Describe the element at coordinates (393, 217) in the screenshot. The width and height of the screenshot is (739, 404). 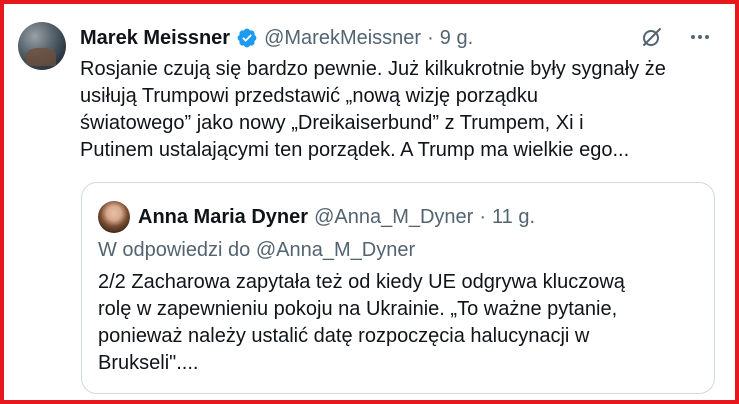
I see `quoted-author-handle: @Anna_M_Dyner` at that location.